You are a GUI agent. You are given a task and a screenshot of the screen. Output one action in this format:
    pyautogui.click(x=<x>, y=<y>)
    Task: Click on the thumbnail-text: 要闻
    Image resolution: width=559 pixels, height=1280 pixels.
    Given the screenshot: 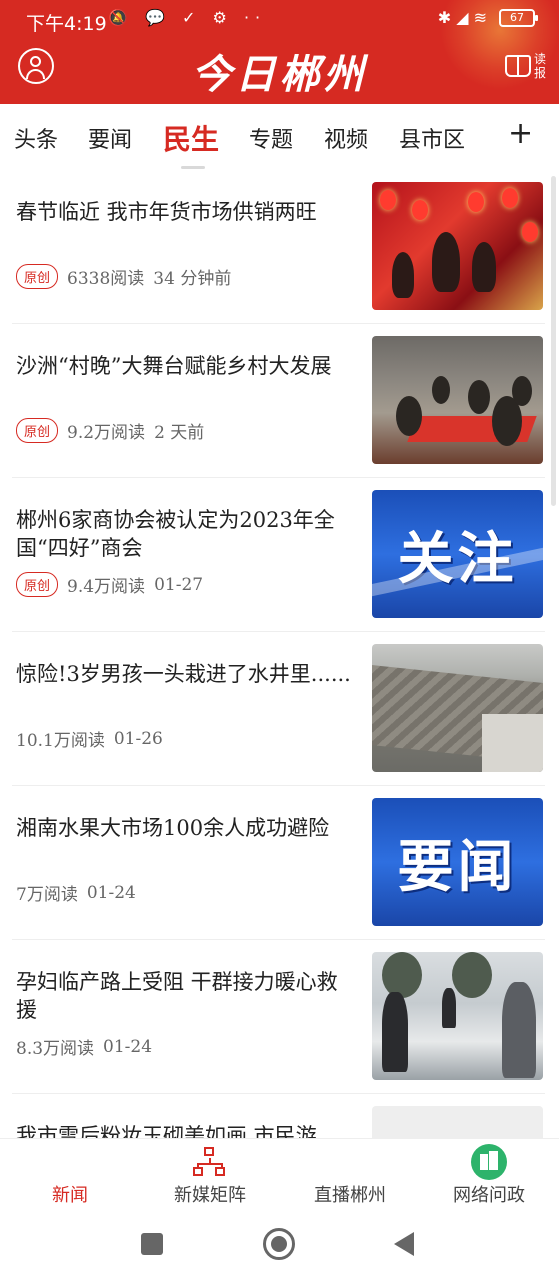 What is the action you would take?
    pyautogui.click(x=457, y=867)
    